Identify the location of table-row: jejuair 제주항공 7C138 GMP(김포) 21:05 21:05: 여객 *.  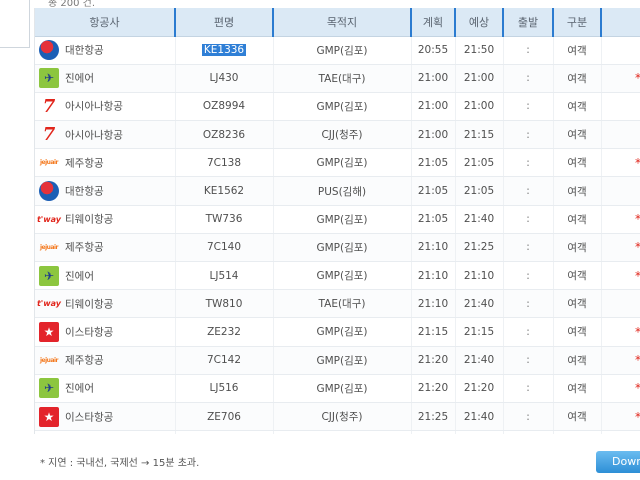
(337, 163).